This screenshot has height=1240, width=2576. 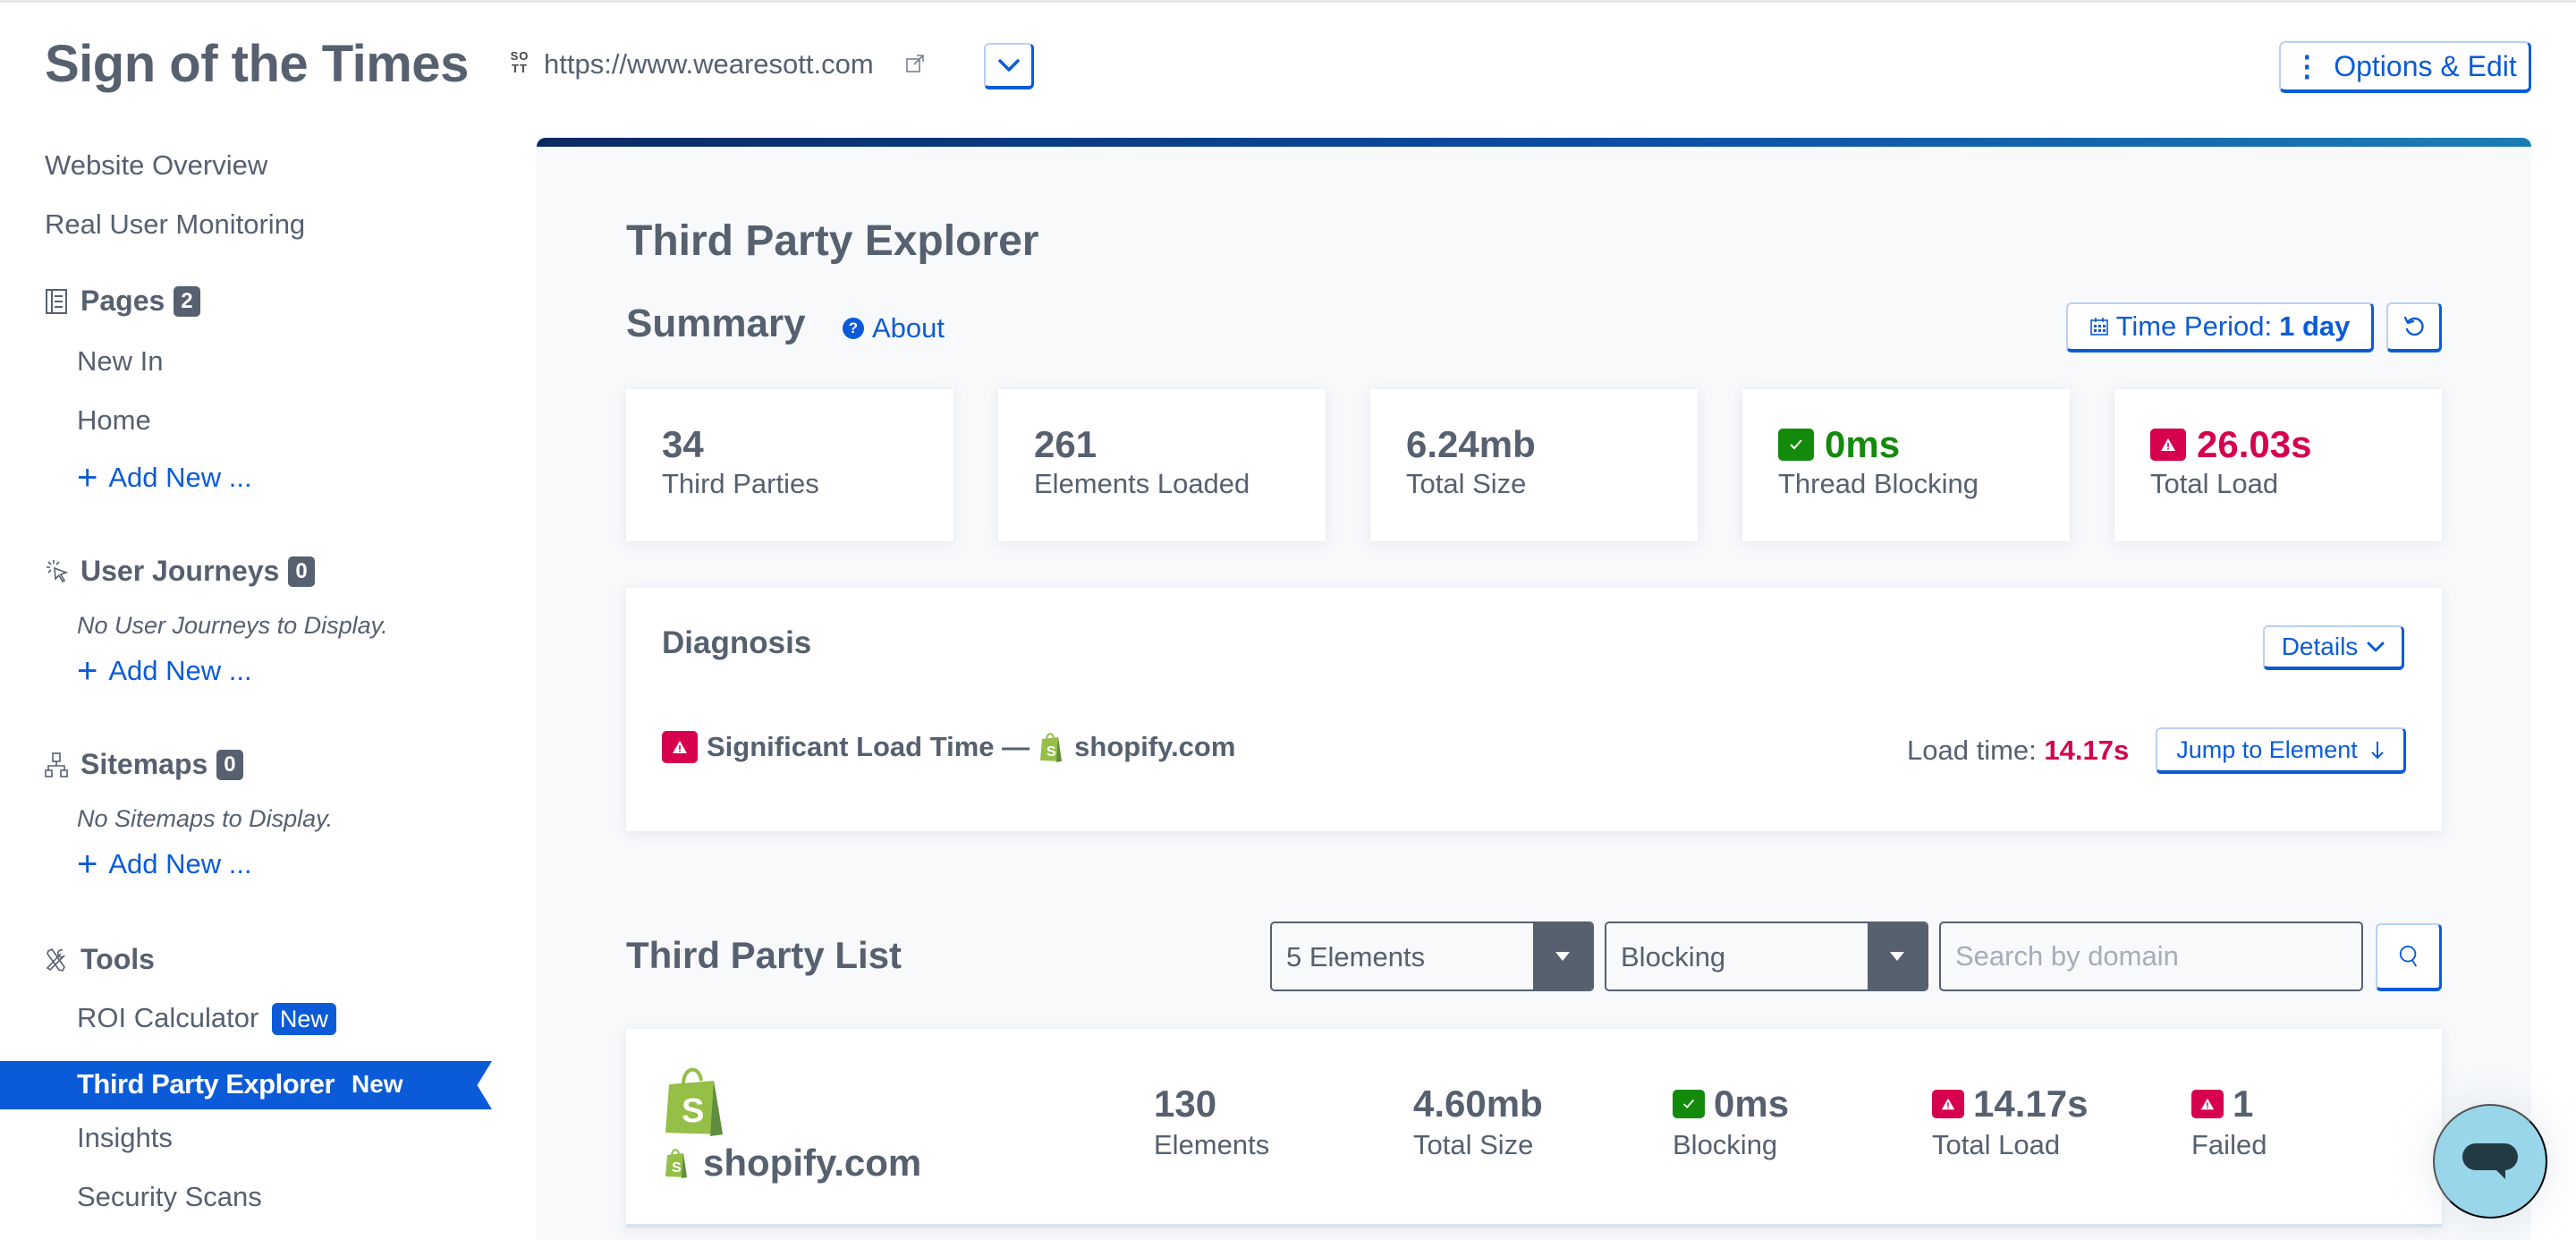 I want to click on sidebar-section-user-journeys: User Journeys 0, so click(x=180, y=571).